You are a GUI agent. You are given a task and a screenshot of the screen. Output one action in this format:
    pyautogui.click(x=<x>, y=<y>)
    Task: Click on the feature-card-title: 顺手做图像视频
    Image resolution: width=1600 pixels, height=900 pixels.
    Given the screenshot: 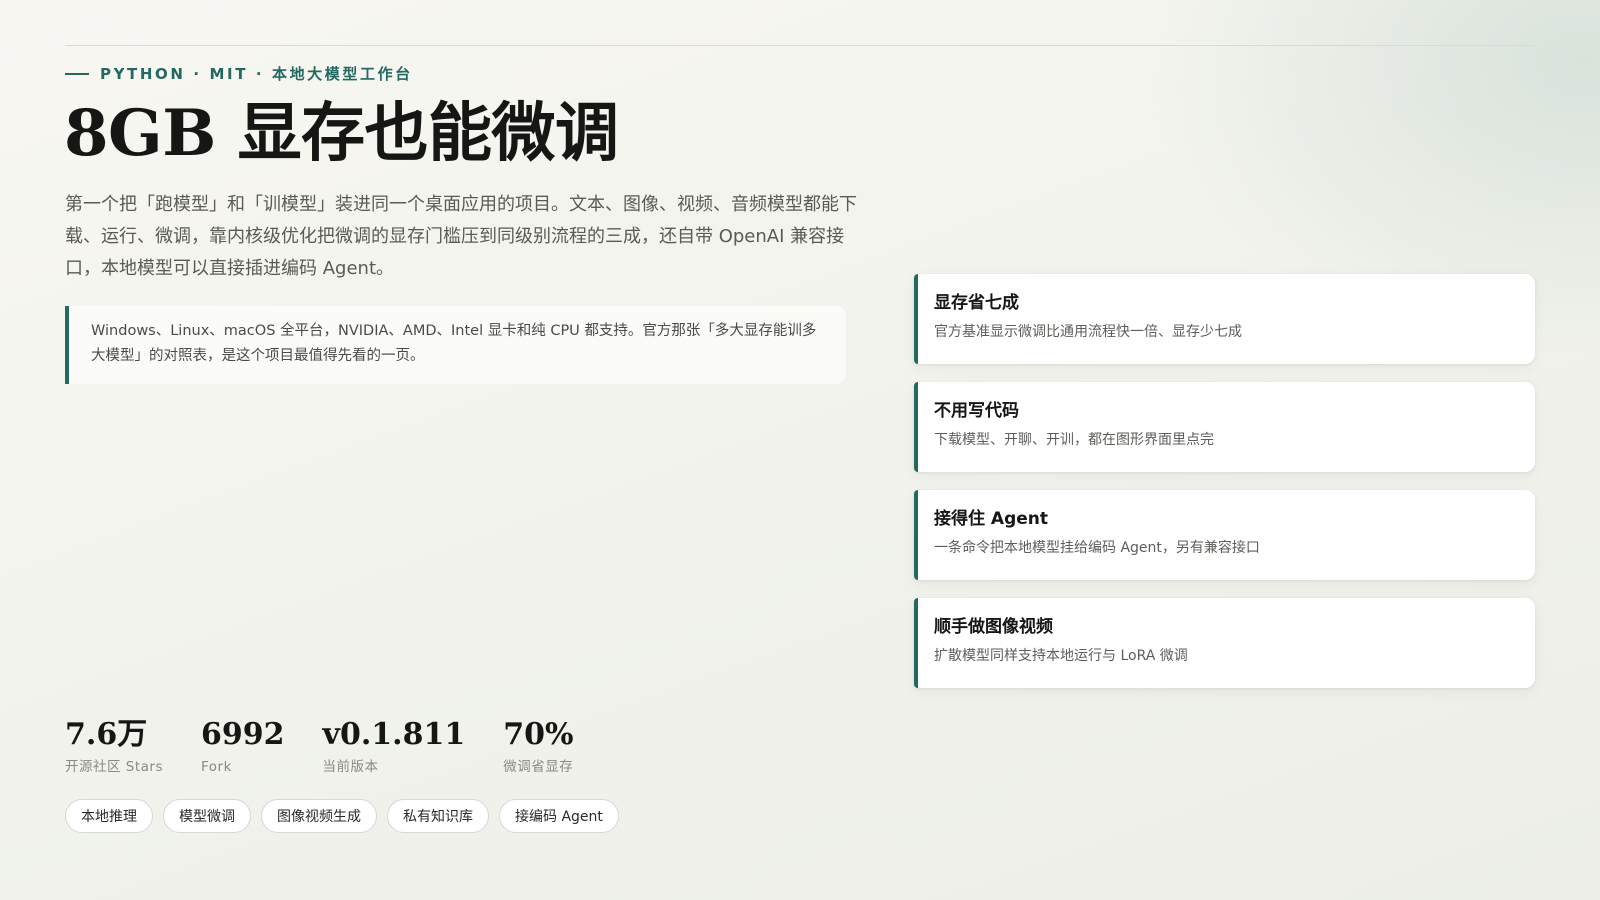 What is the action you would take?
    pyautogui.click(x=993, y=627)
    